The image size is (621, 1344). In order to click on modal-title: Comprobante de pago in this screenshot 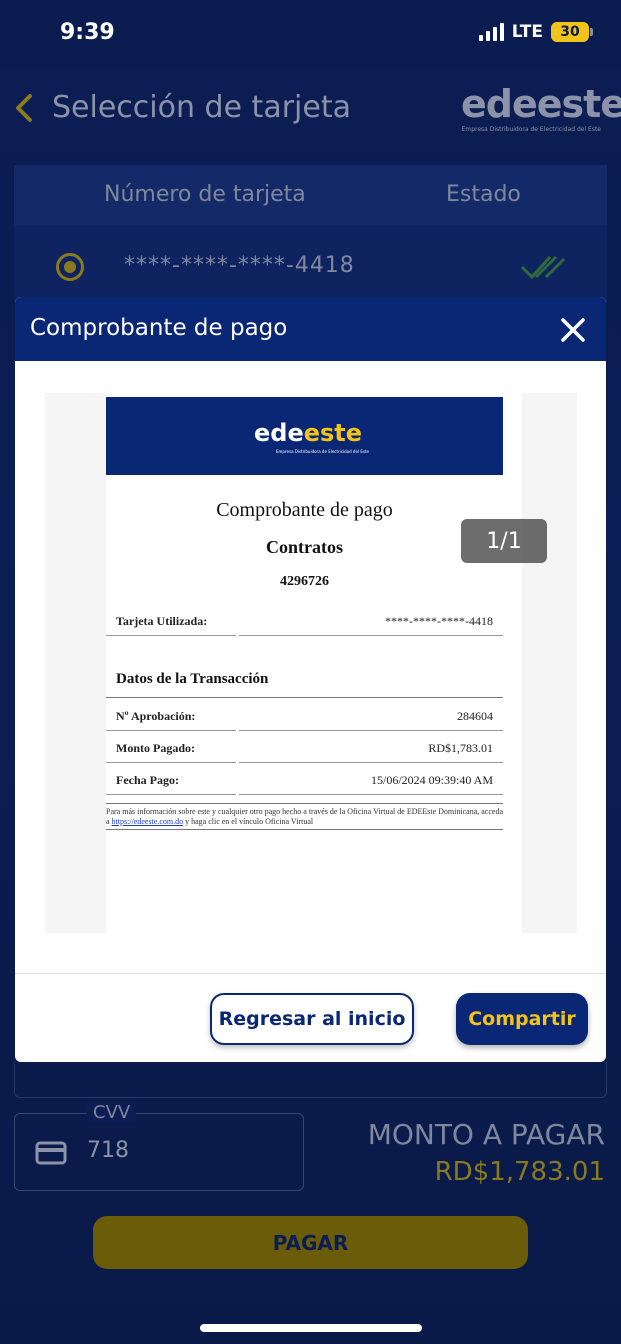, I will do `click(159, 328)`.